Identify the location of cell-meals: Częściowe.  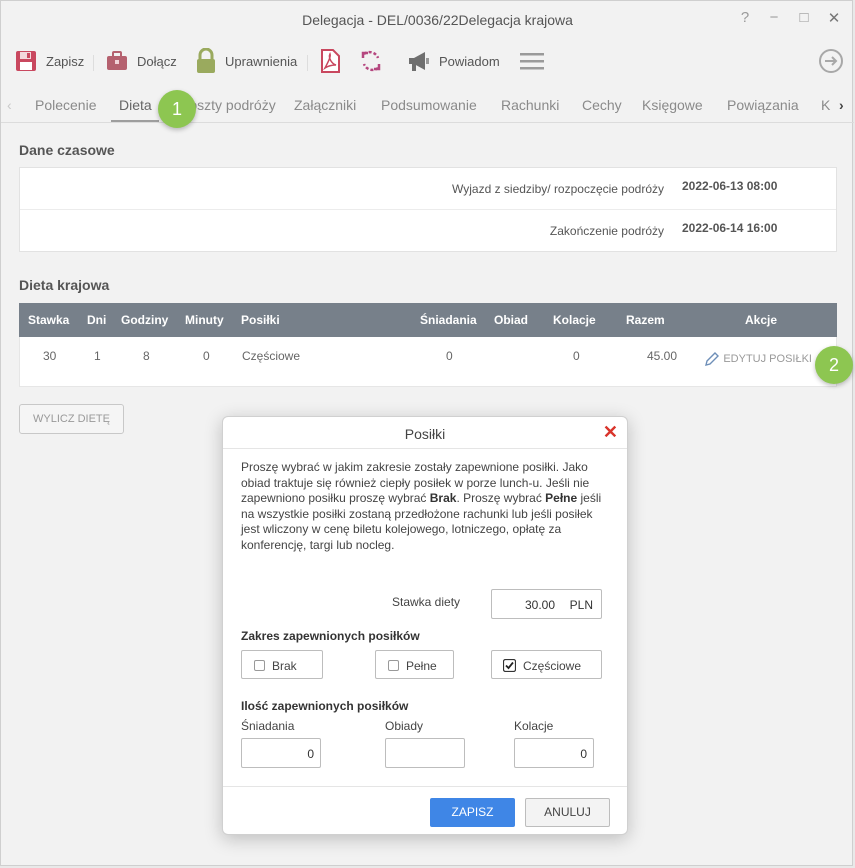
(271, 356).